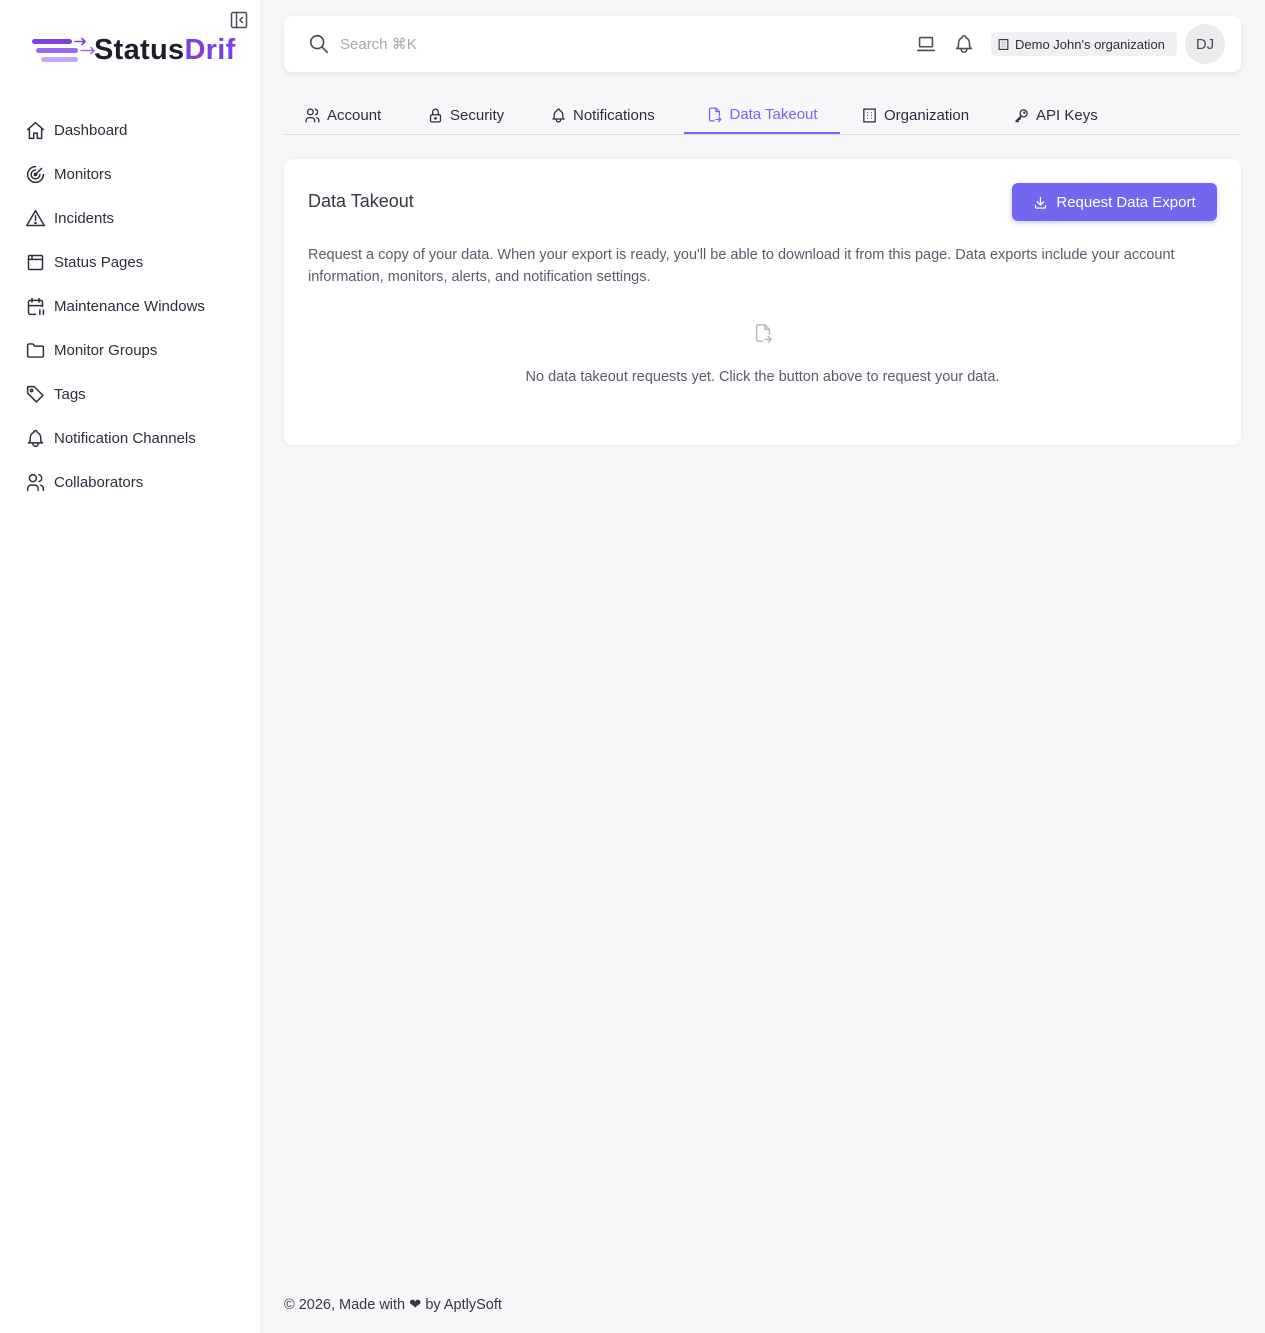 This screenshot has height=1333, width=1265. Describe the element at coordinates (130, 174) in the screenshot. I see `sidebar-item-monitors: Monitors` at that location.